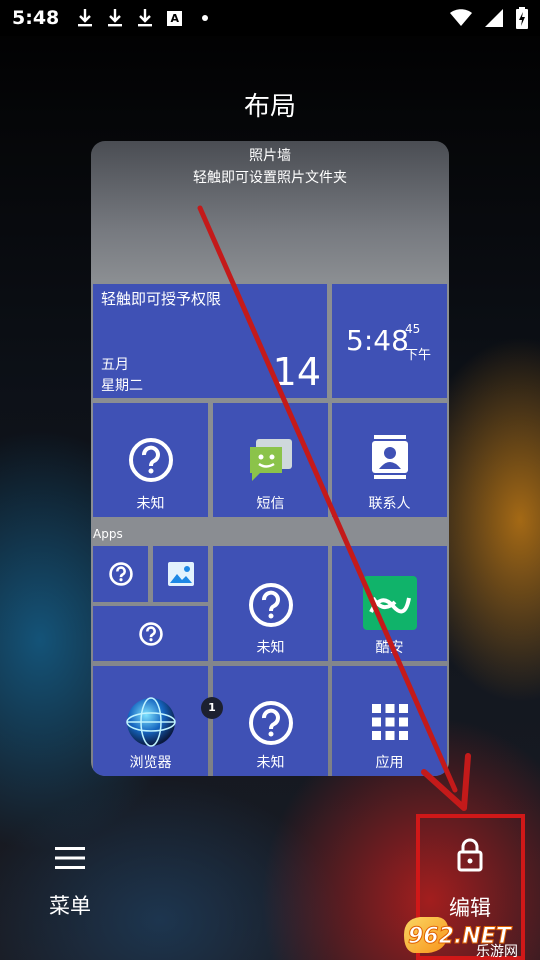 Image resolution: width=540 pixels, height=960 pixels. Describe the element at coordinates (269, 107) in the screenshot. I see `page-title: 布局` at that location.